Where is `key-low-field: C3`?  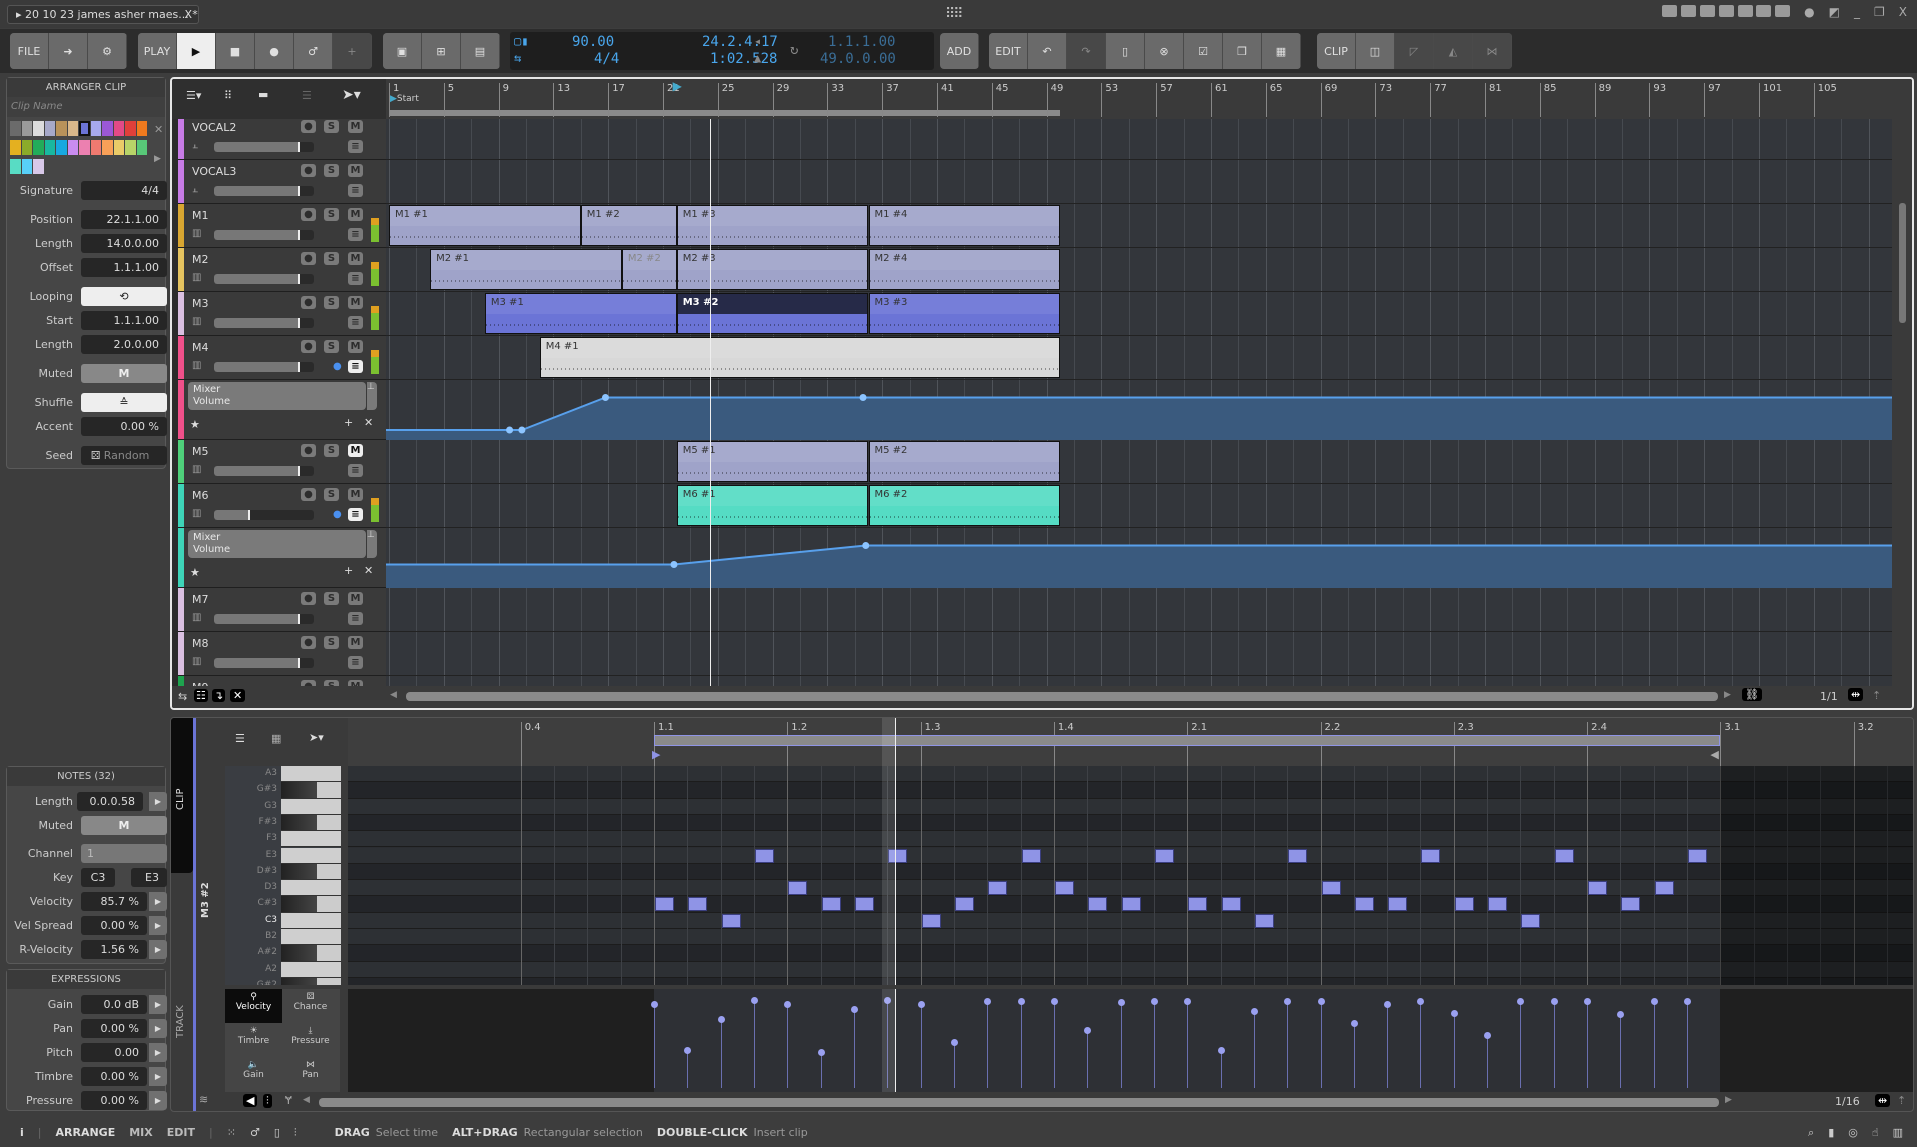 key-low-field: C3 is located at coordinates (98, 877).